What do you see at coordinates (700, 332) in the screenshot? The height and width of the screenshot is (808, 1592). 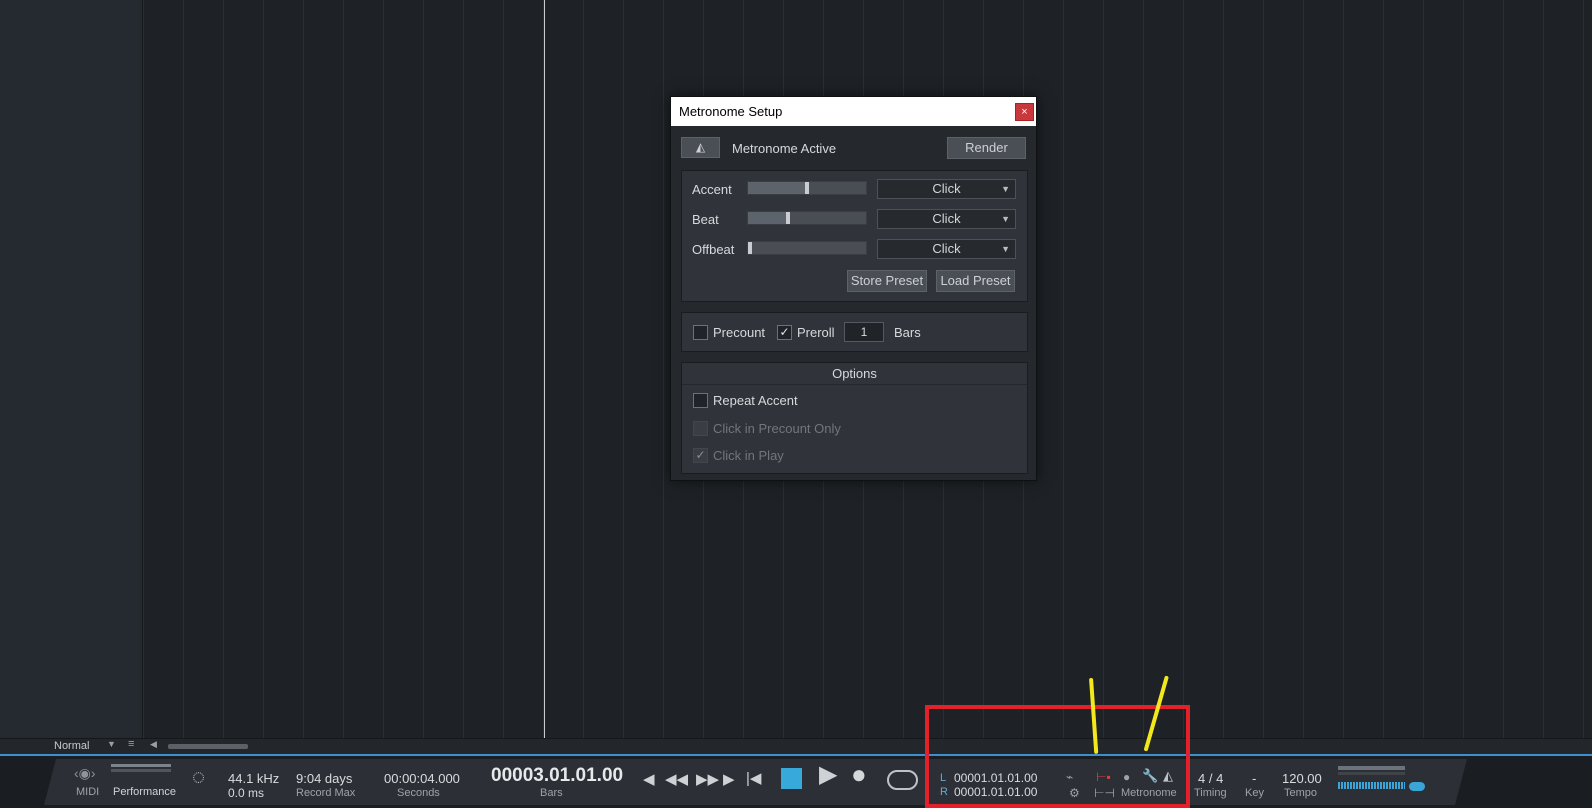 I see `precount-checkbox` at bounding box center [700, 332].